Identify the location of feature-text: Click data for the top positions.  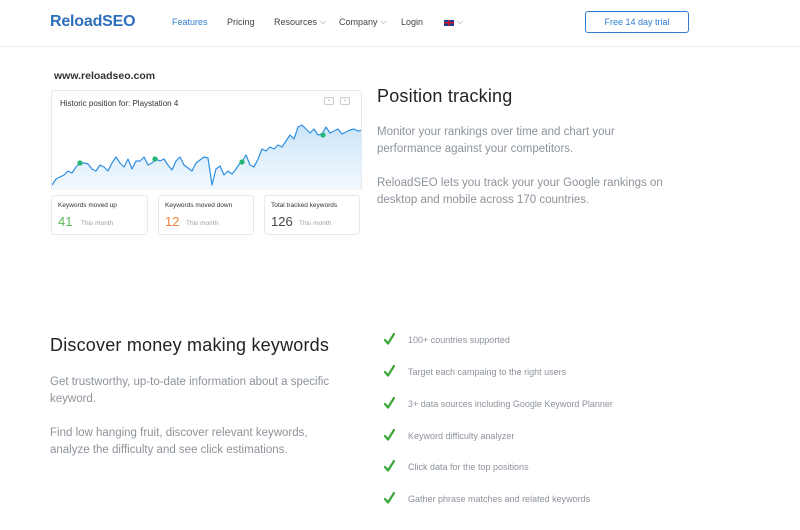
(468, 467).